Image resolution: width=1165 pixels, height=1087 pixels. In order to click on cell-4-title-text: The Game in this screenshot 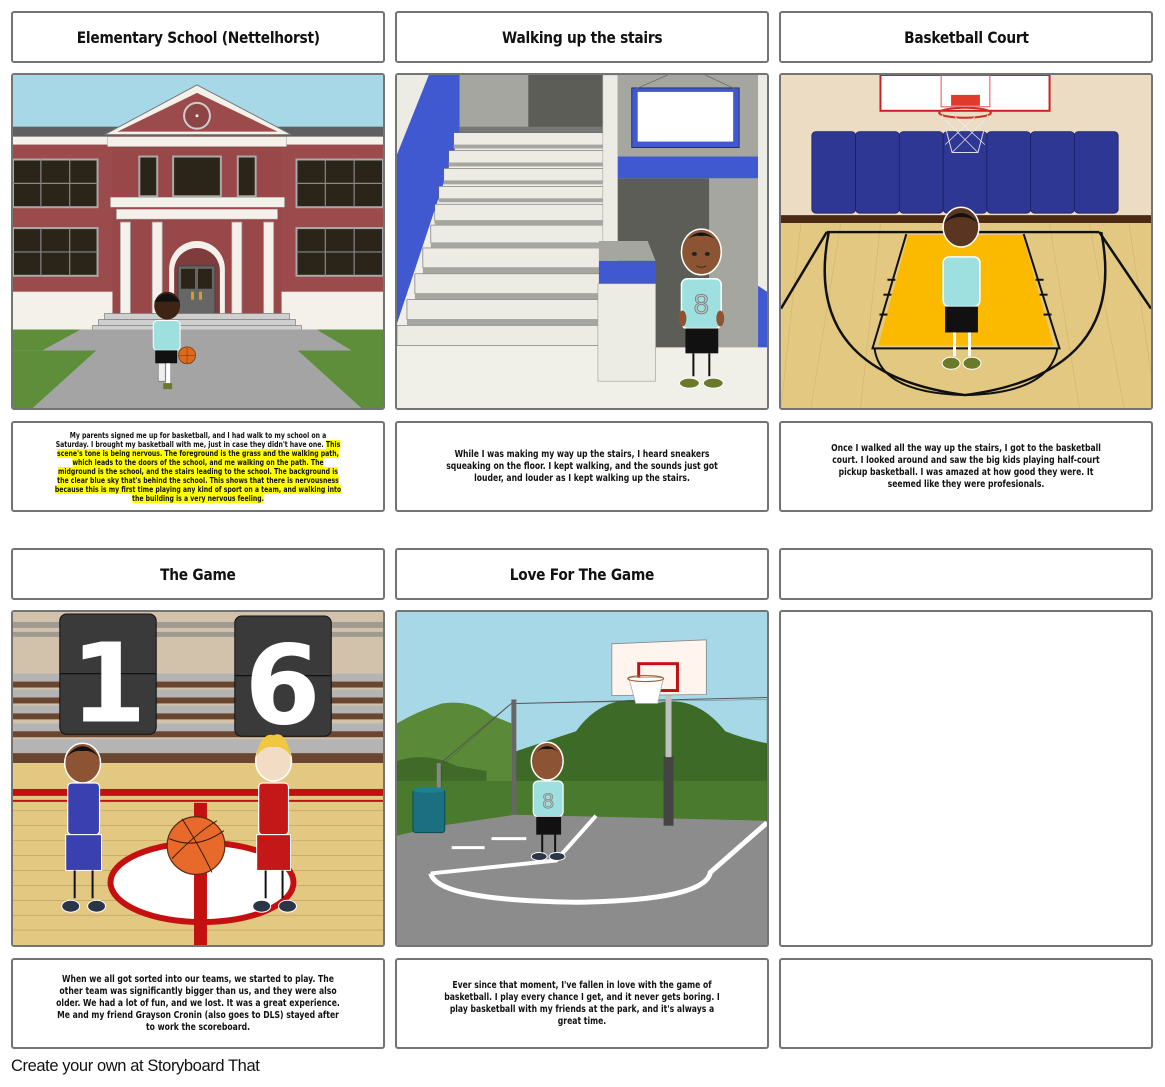, I will do `click(198, 574)`.